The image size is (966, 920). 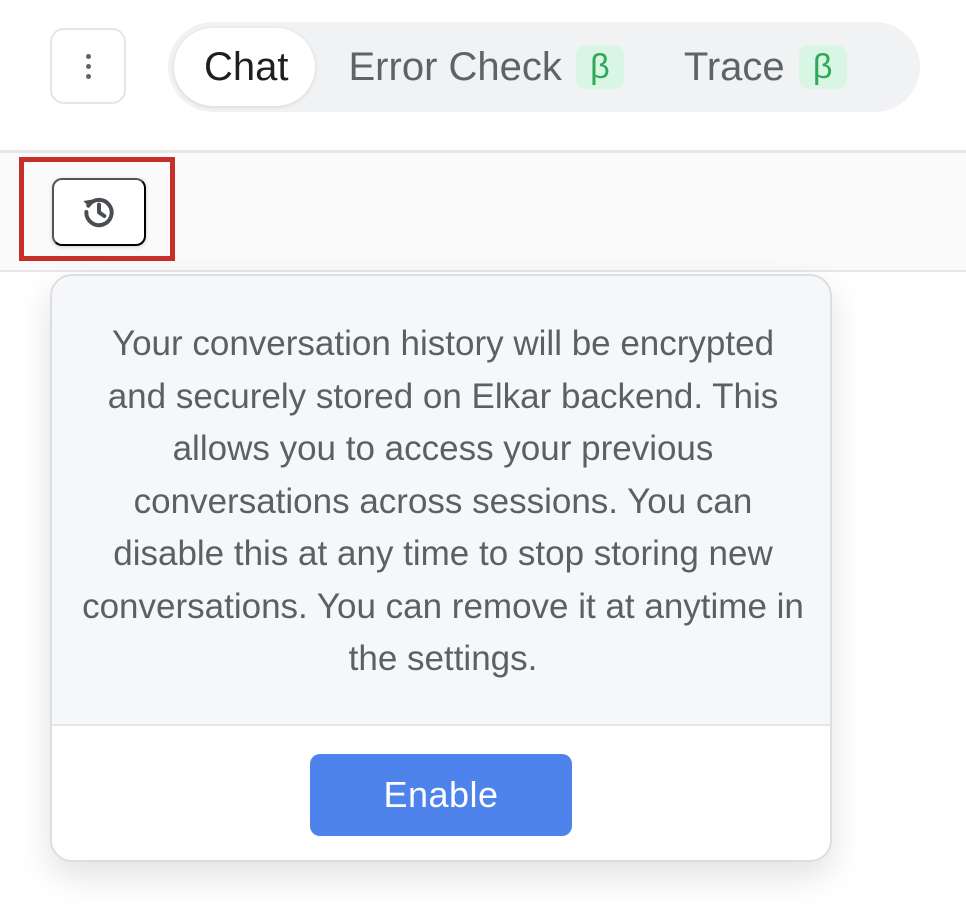 I want to click on history-button, so click(x=99, y=212).